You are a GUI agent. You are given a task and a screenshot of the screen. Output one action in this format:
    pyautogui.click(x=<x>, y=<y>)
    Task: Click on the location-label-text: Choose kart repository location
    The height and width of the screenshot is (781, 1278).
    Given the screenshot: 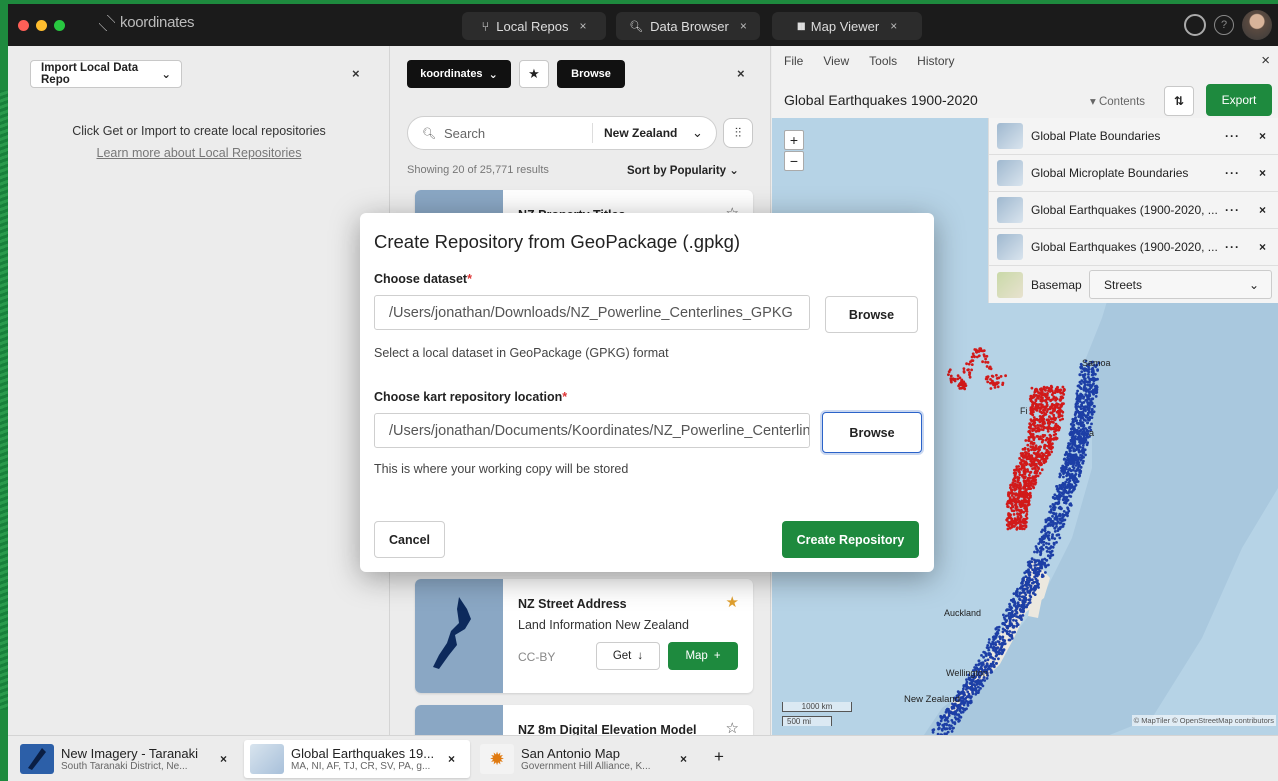 What is the action you would take?
    pyautogui.click(x=468, y=397)
    